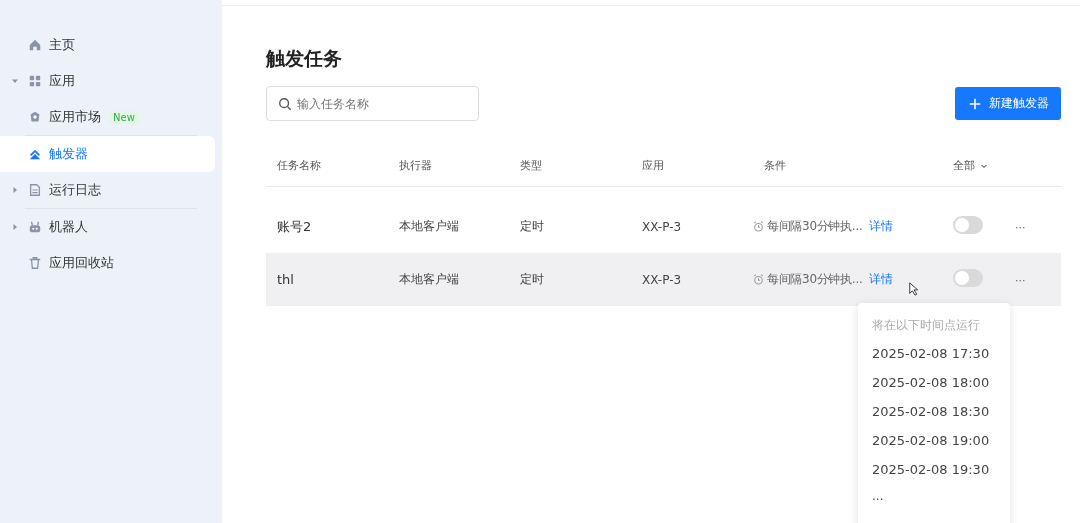  What do you see at coordinates (931, 354) in the screenshot?
I see `schedule-time: 2025-02-08 17:30` at bounding box center [931, 354].